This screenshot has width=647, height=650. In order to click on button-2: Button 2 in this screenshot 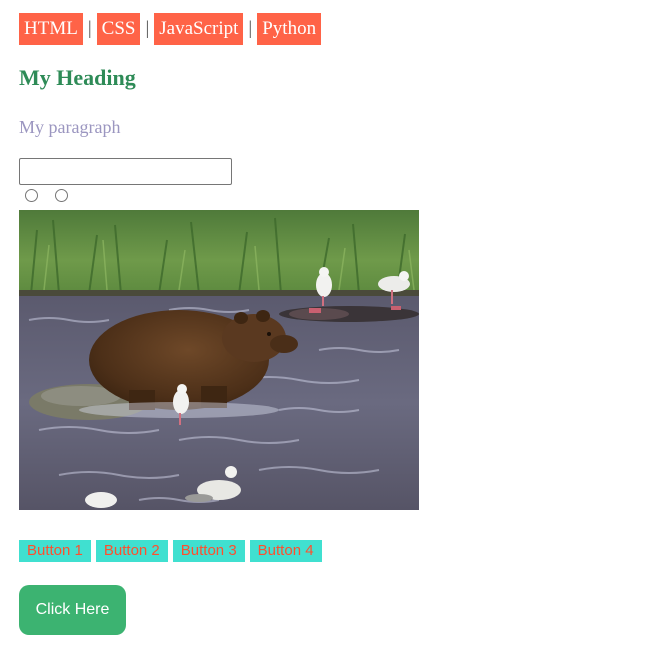, I will do `click(131, 551)`.